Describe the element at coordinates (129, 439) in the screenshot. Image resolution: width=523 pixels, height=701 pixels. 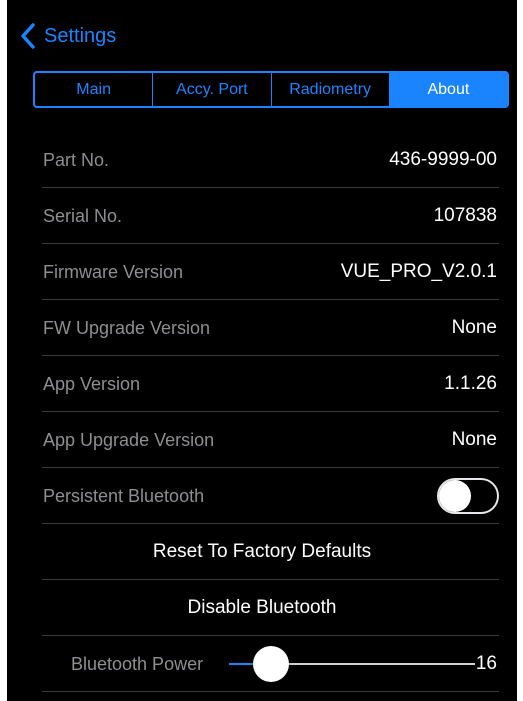
I see `app-upgrade-version-label: App Upgrade Version` at that location.